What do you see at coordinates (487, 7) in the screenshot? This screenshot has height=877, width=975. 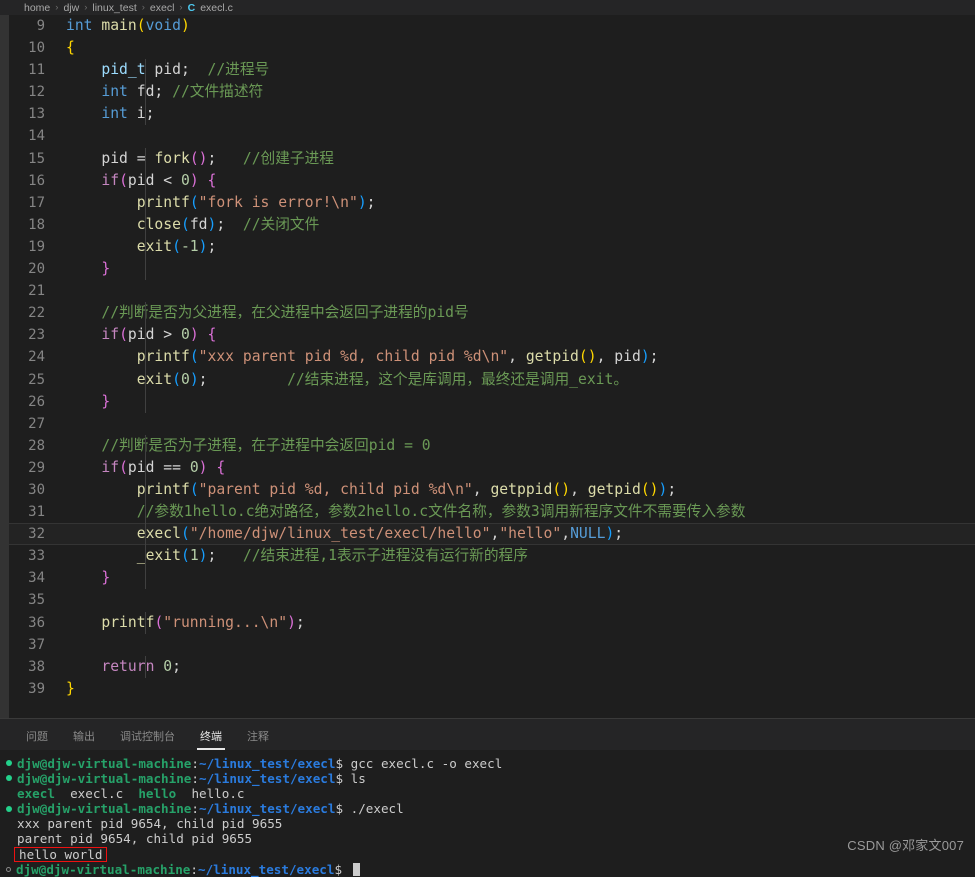 I see `breadcrumb: home › djw › linux_test › execl › Cexecl.c` at bounding box center [487, 7].